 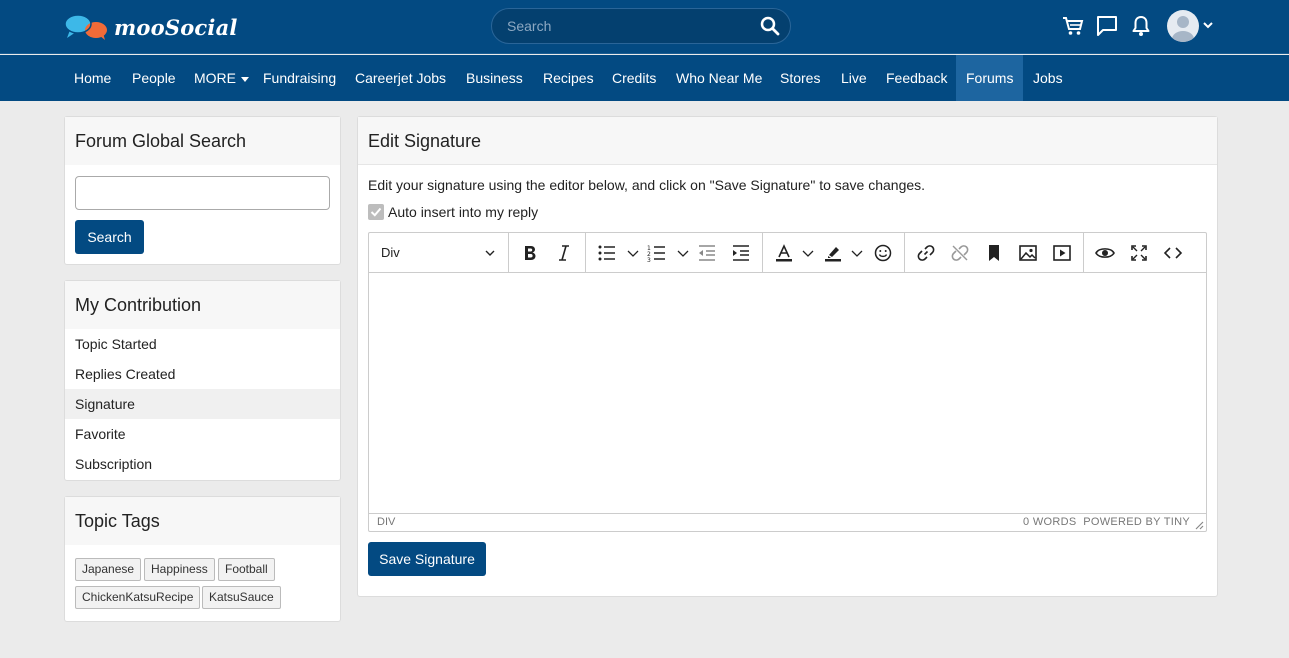 I want to click on nav-jobs: Jobs, so click(x=1048, y=78).